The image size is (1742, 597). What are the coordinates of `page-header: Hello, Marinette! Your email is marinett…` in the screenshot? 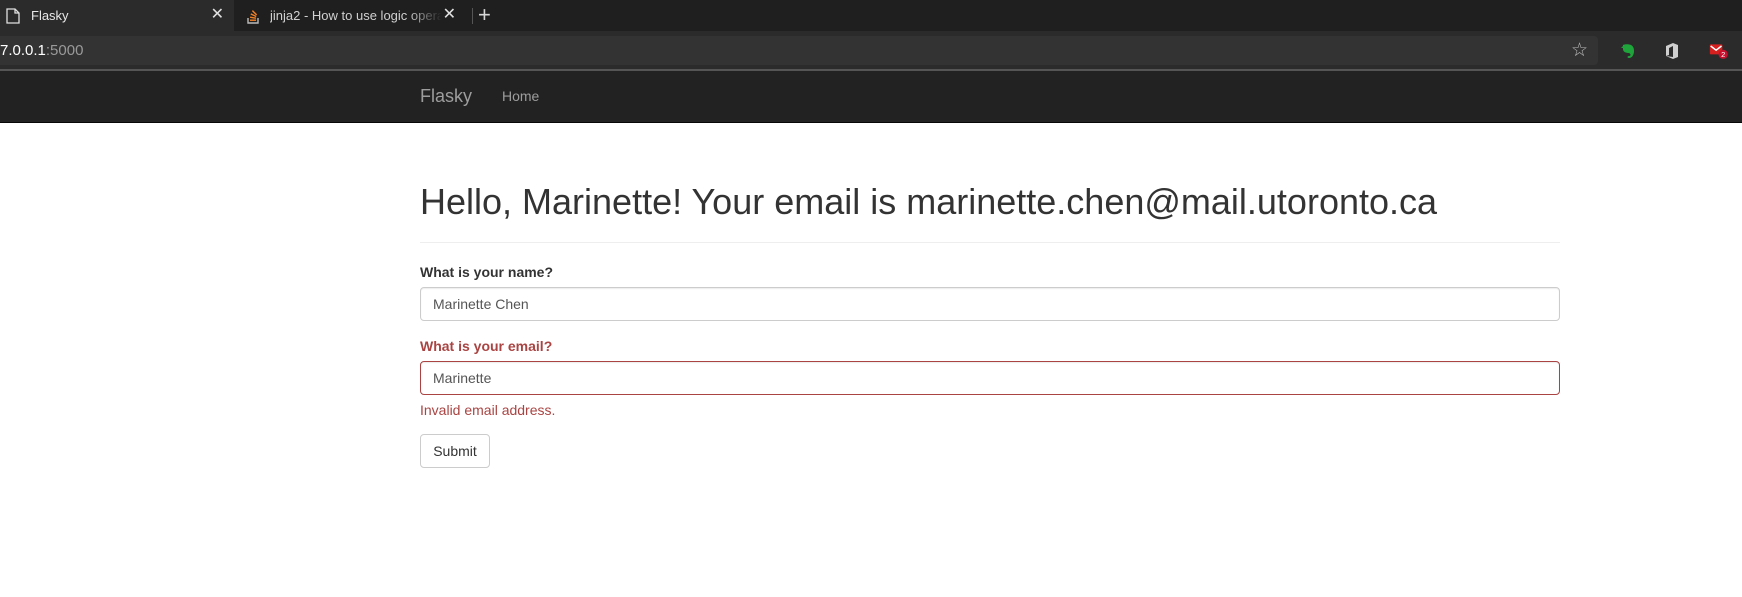 It's located at (990, 210).